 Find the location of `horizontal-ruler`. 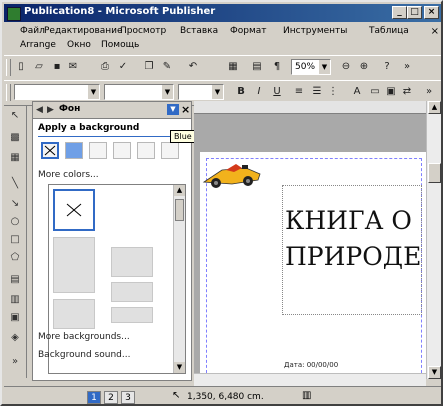

horizontal-ruler is located at coordinates (310, 107).